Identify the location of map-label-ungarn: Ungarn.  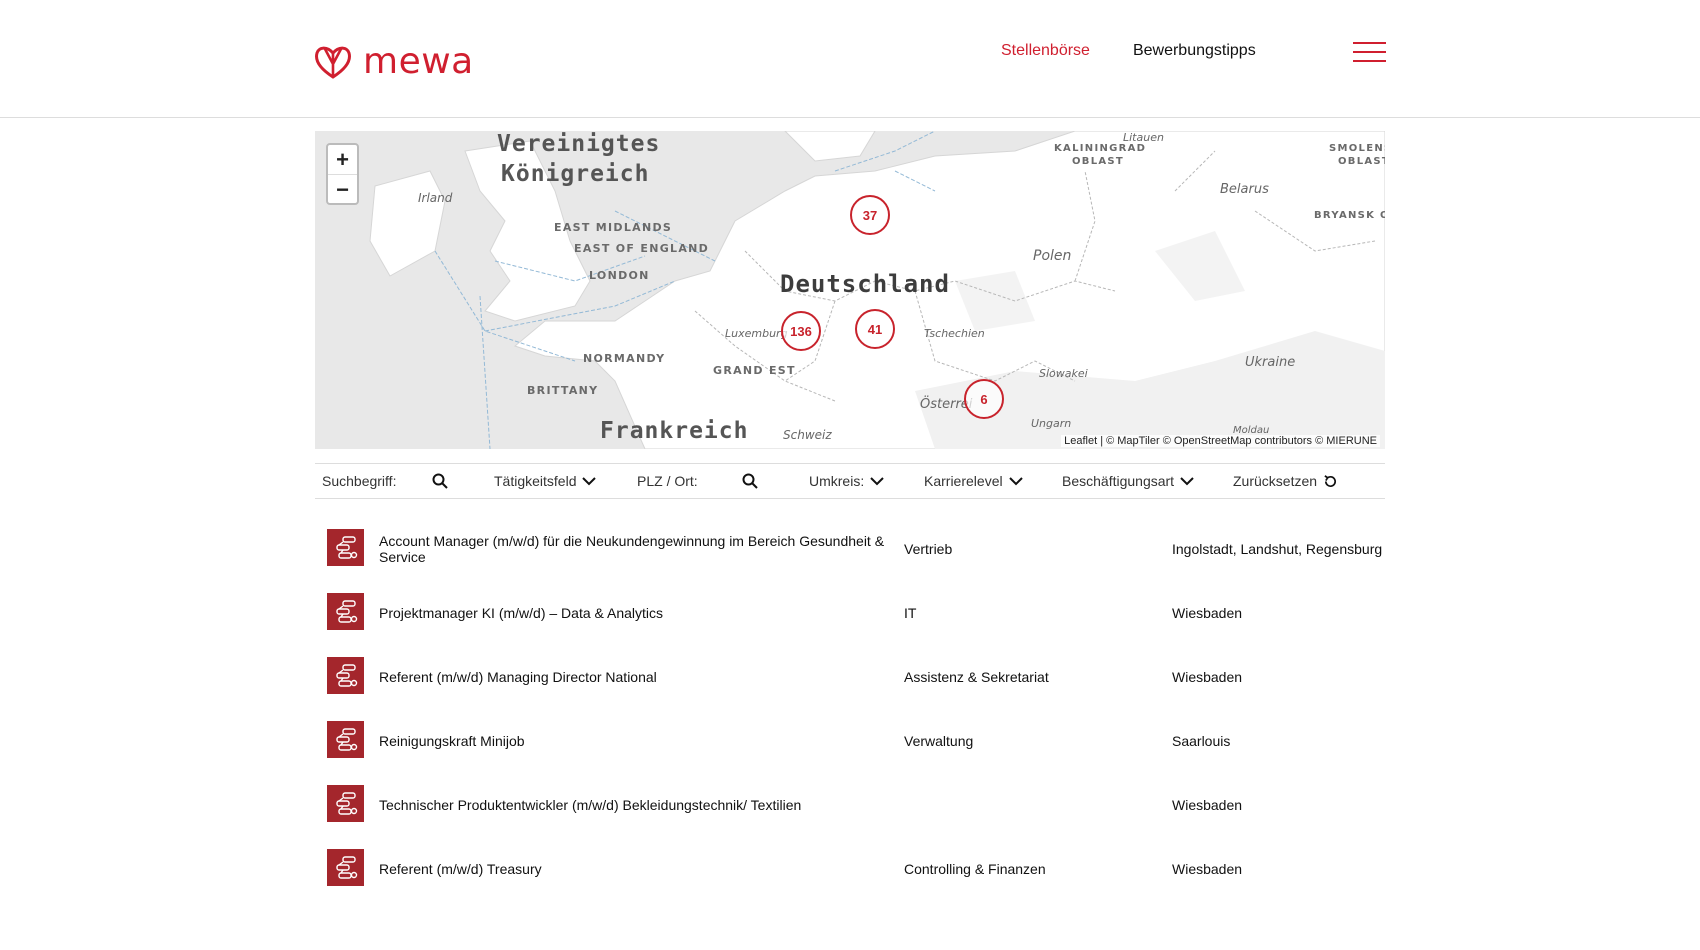
(1051, 423).